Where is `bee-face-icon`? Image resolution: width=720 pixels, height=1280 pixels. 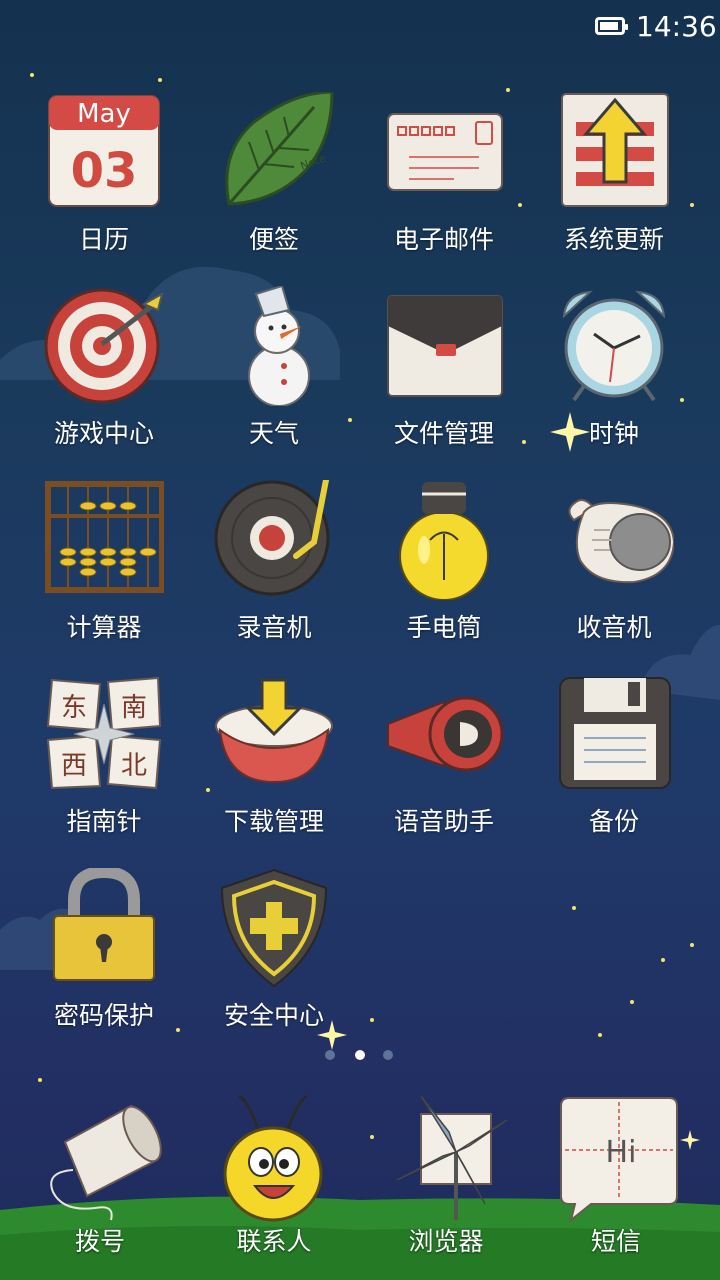
bee-face-icon is located at coordinates (273, 1158).